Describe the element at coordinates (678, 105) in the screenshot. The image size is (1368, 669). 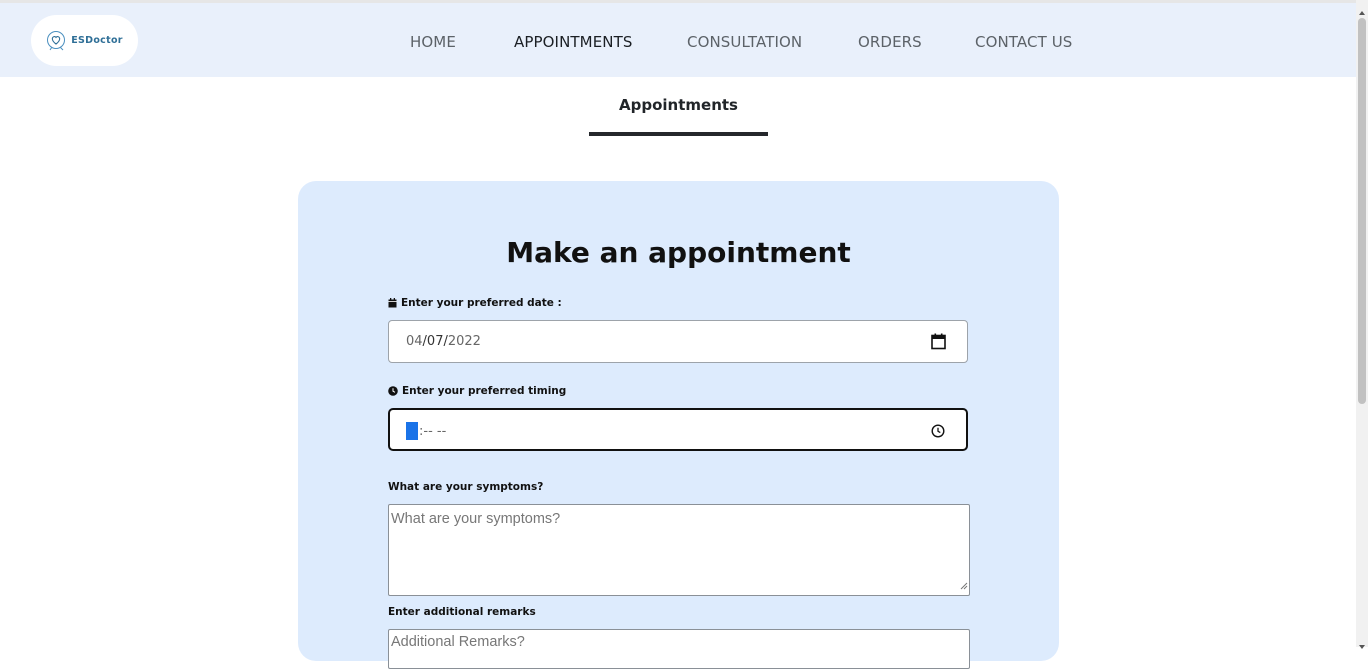
I see `page-title: Appointments` at that location.